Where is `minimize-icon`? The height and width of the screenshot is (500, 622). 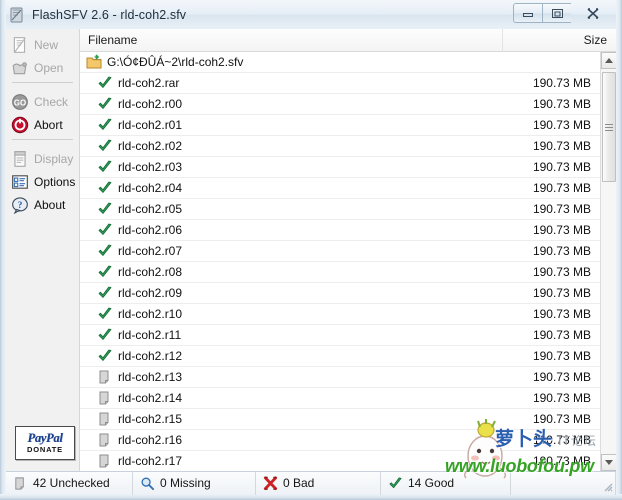
minimize-icon is located at coordinates (528, 15).